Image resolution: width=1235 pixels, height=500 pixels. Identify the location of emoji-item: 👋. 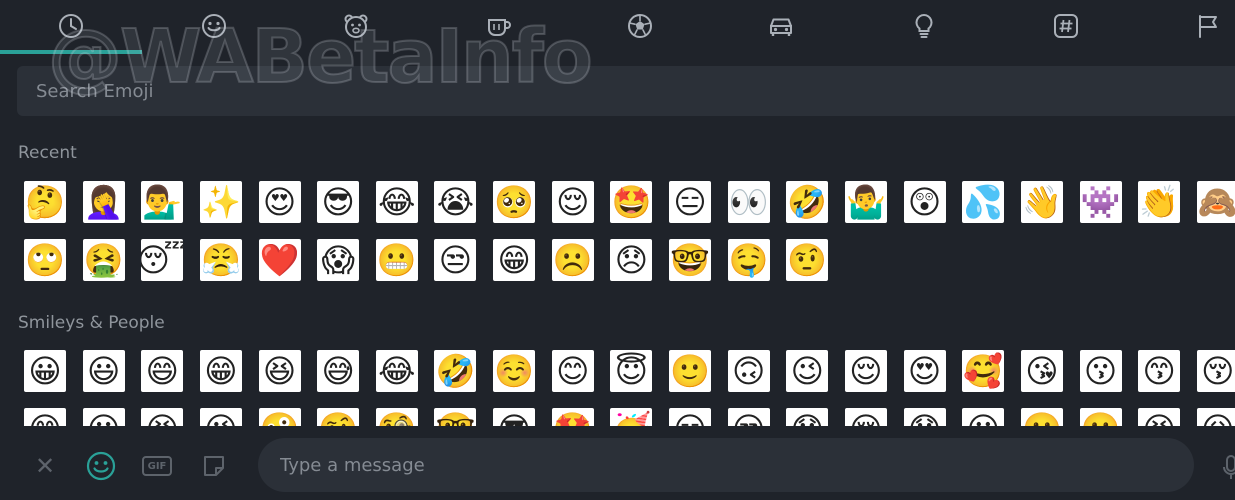
(1041, 202).